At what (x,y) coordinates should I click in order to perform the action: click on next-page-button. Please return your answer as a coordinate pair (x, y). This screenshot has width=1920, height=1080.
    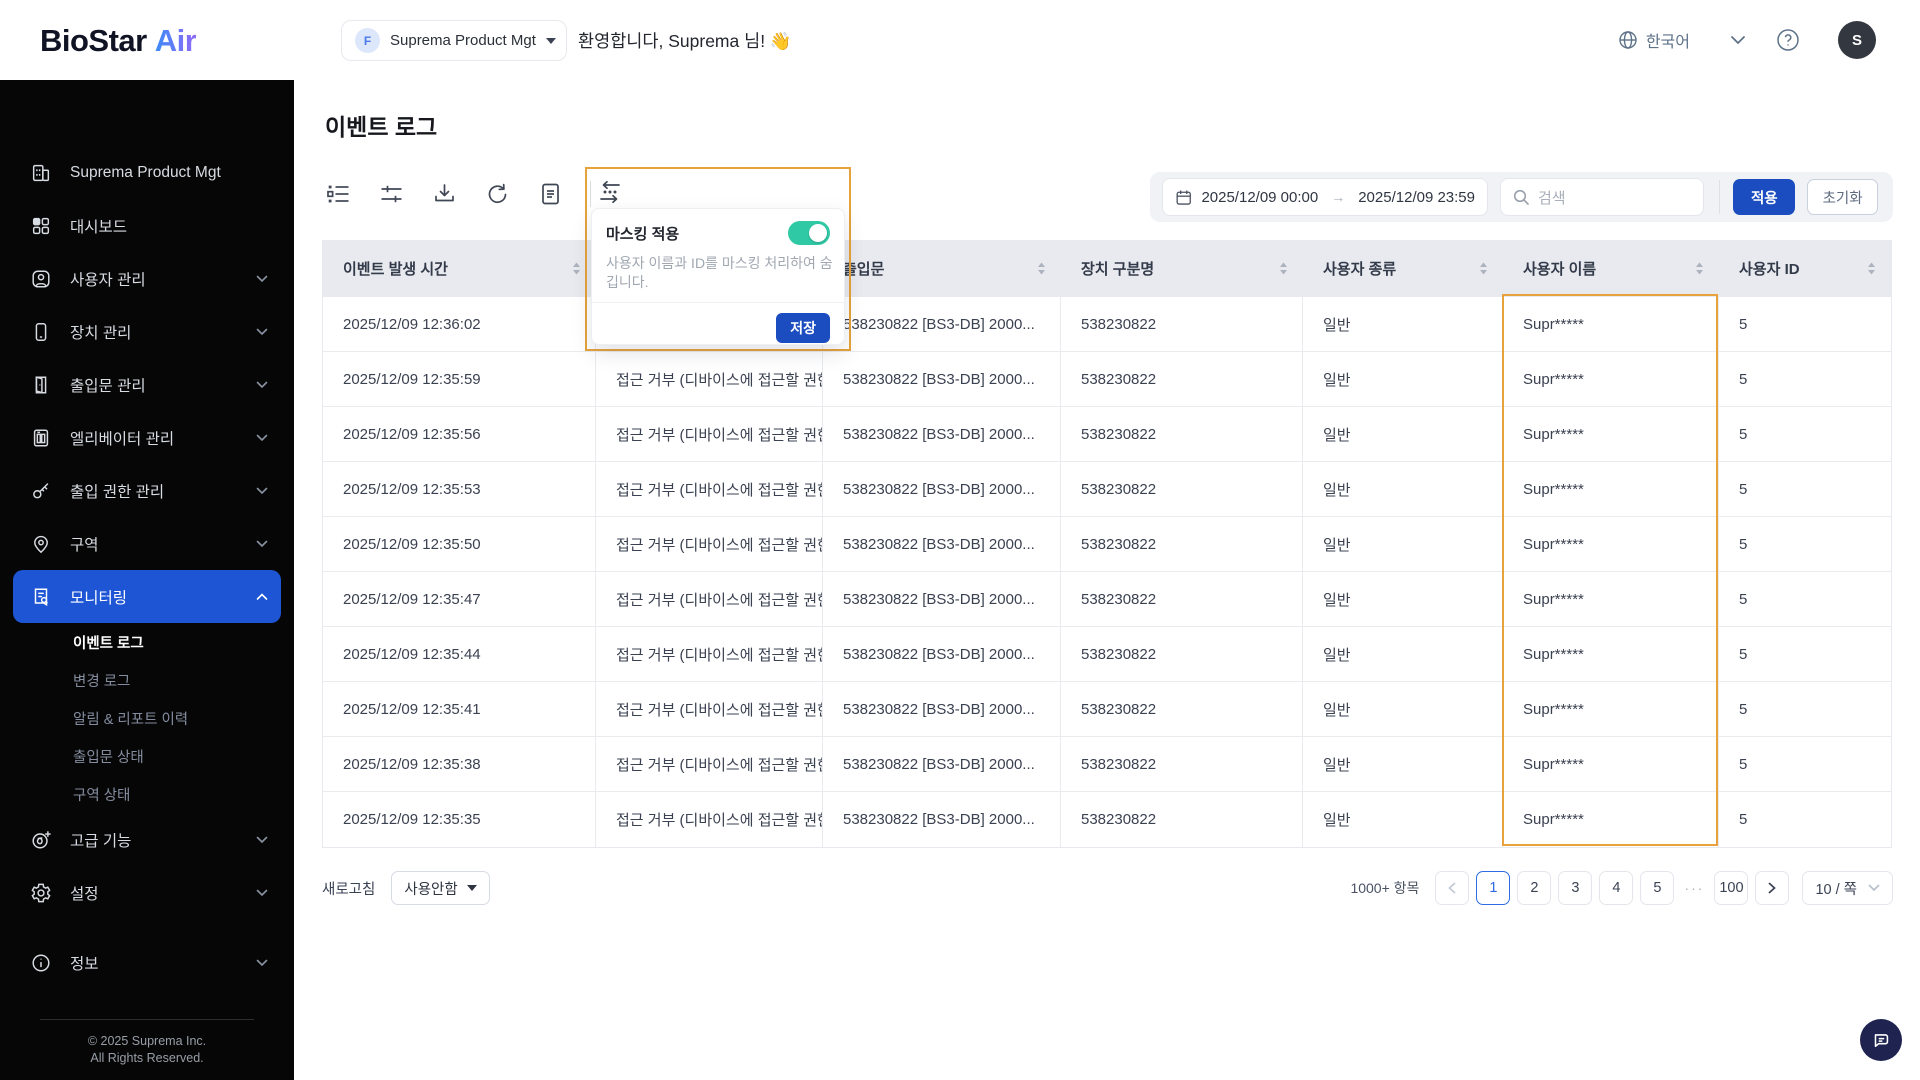
    Looking at the image, I should click on (1772, 888).